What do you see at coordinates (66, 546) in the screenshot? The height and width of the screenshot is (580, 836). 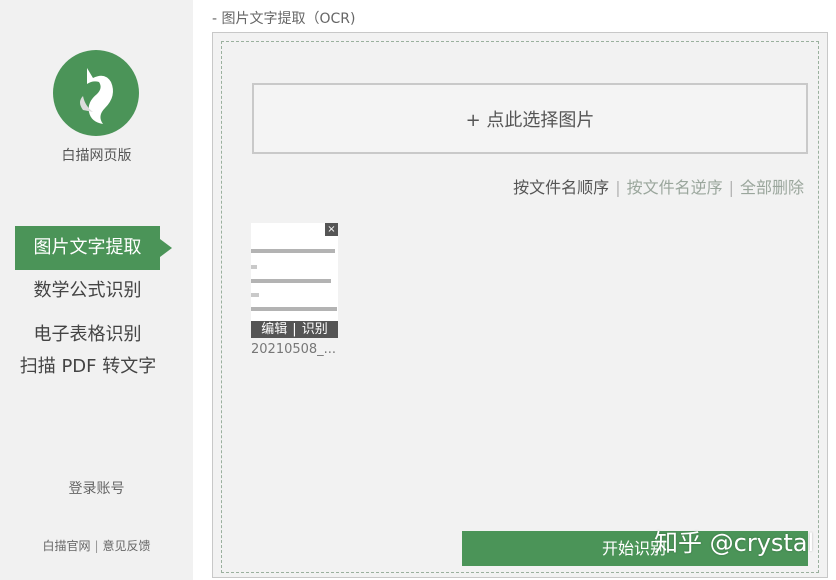 I see `official-site-link: 白描官网` at bounding box center [66, 546].